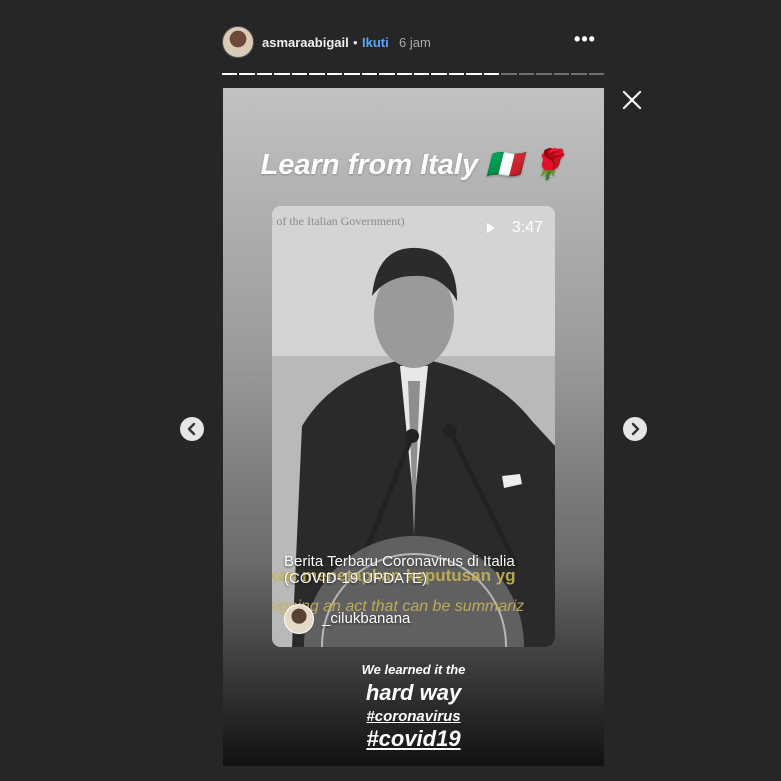  Describe the element at coordinates (413, 739) in the screenshot. I see `hashtag-covid19: #covid19` at that location.